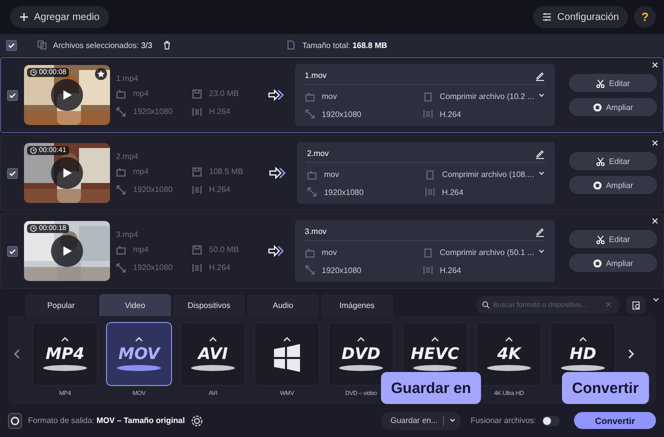 This screenshot has height=437, width=664. Describe the element at coordinates (59, 17) in the screenshot. I see `add-media-button: Agregar medio` at that location.